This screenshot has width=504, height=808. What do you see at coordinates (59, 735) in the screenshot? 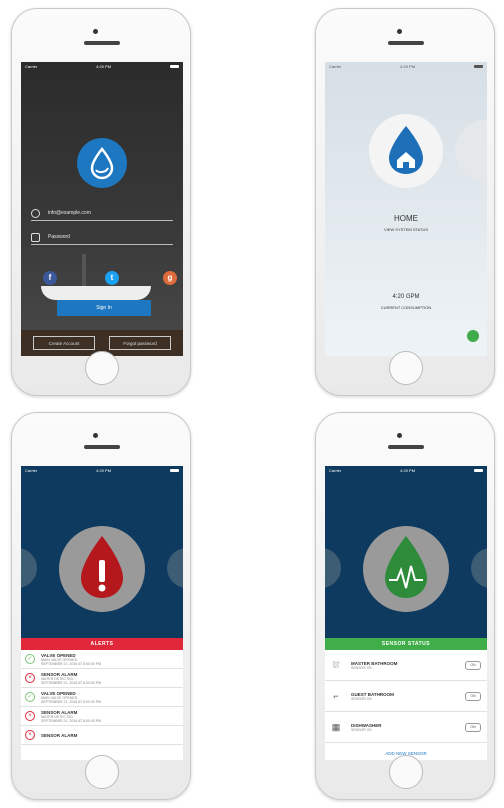
I see `alert-title: SENSOR ALARM` at bounding box center [59, 735].